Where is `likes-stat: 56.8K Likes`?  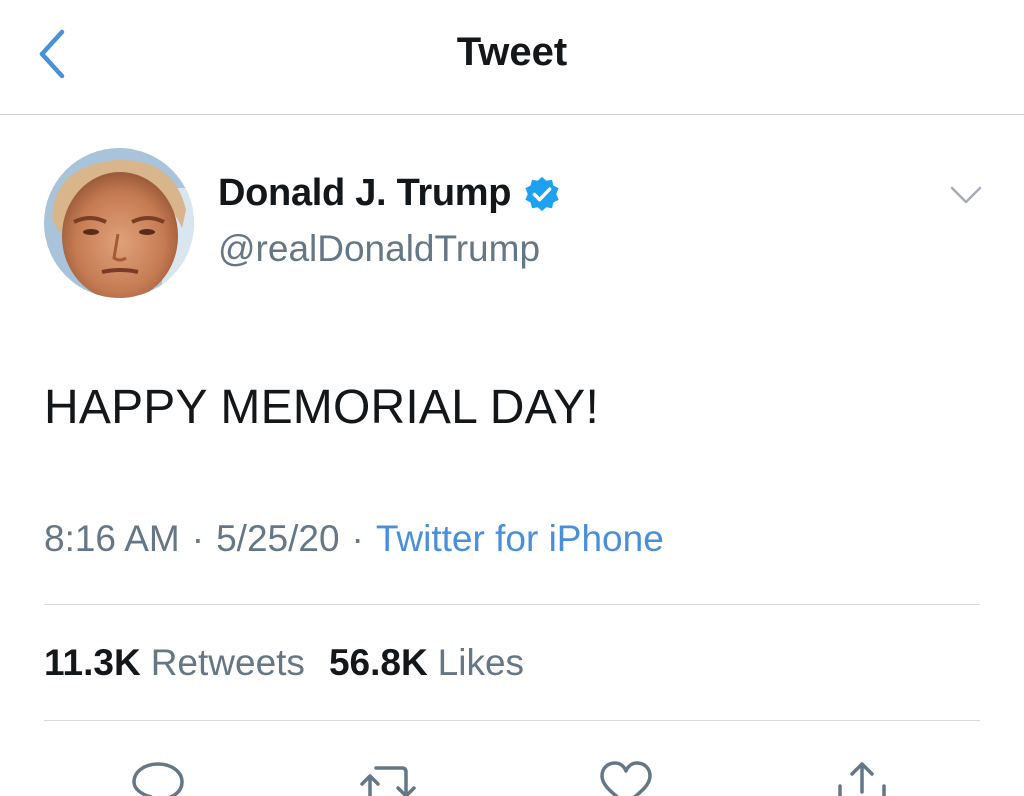
likes-stat: 56.8K Likes is located at coordinates (426, 662).